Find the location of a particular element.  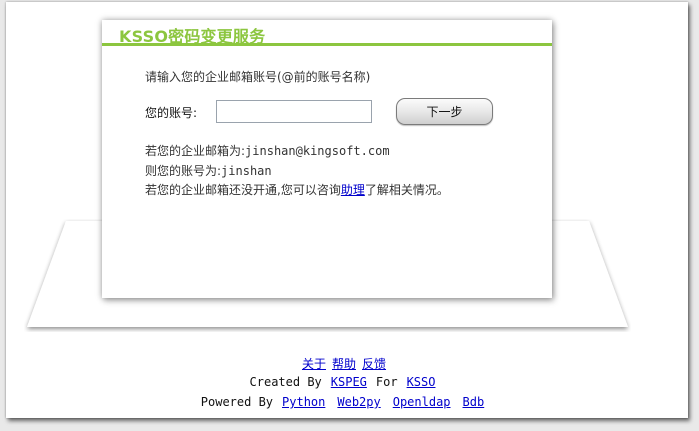

footer-links: 关于 帮助 反馈 is located at coordinates (344, 363).